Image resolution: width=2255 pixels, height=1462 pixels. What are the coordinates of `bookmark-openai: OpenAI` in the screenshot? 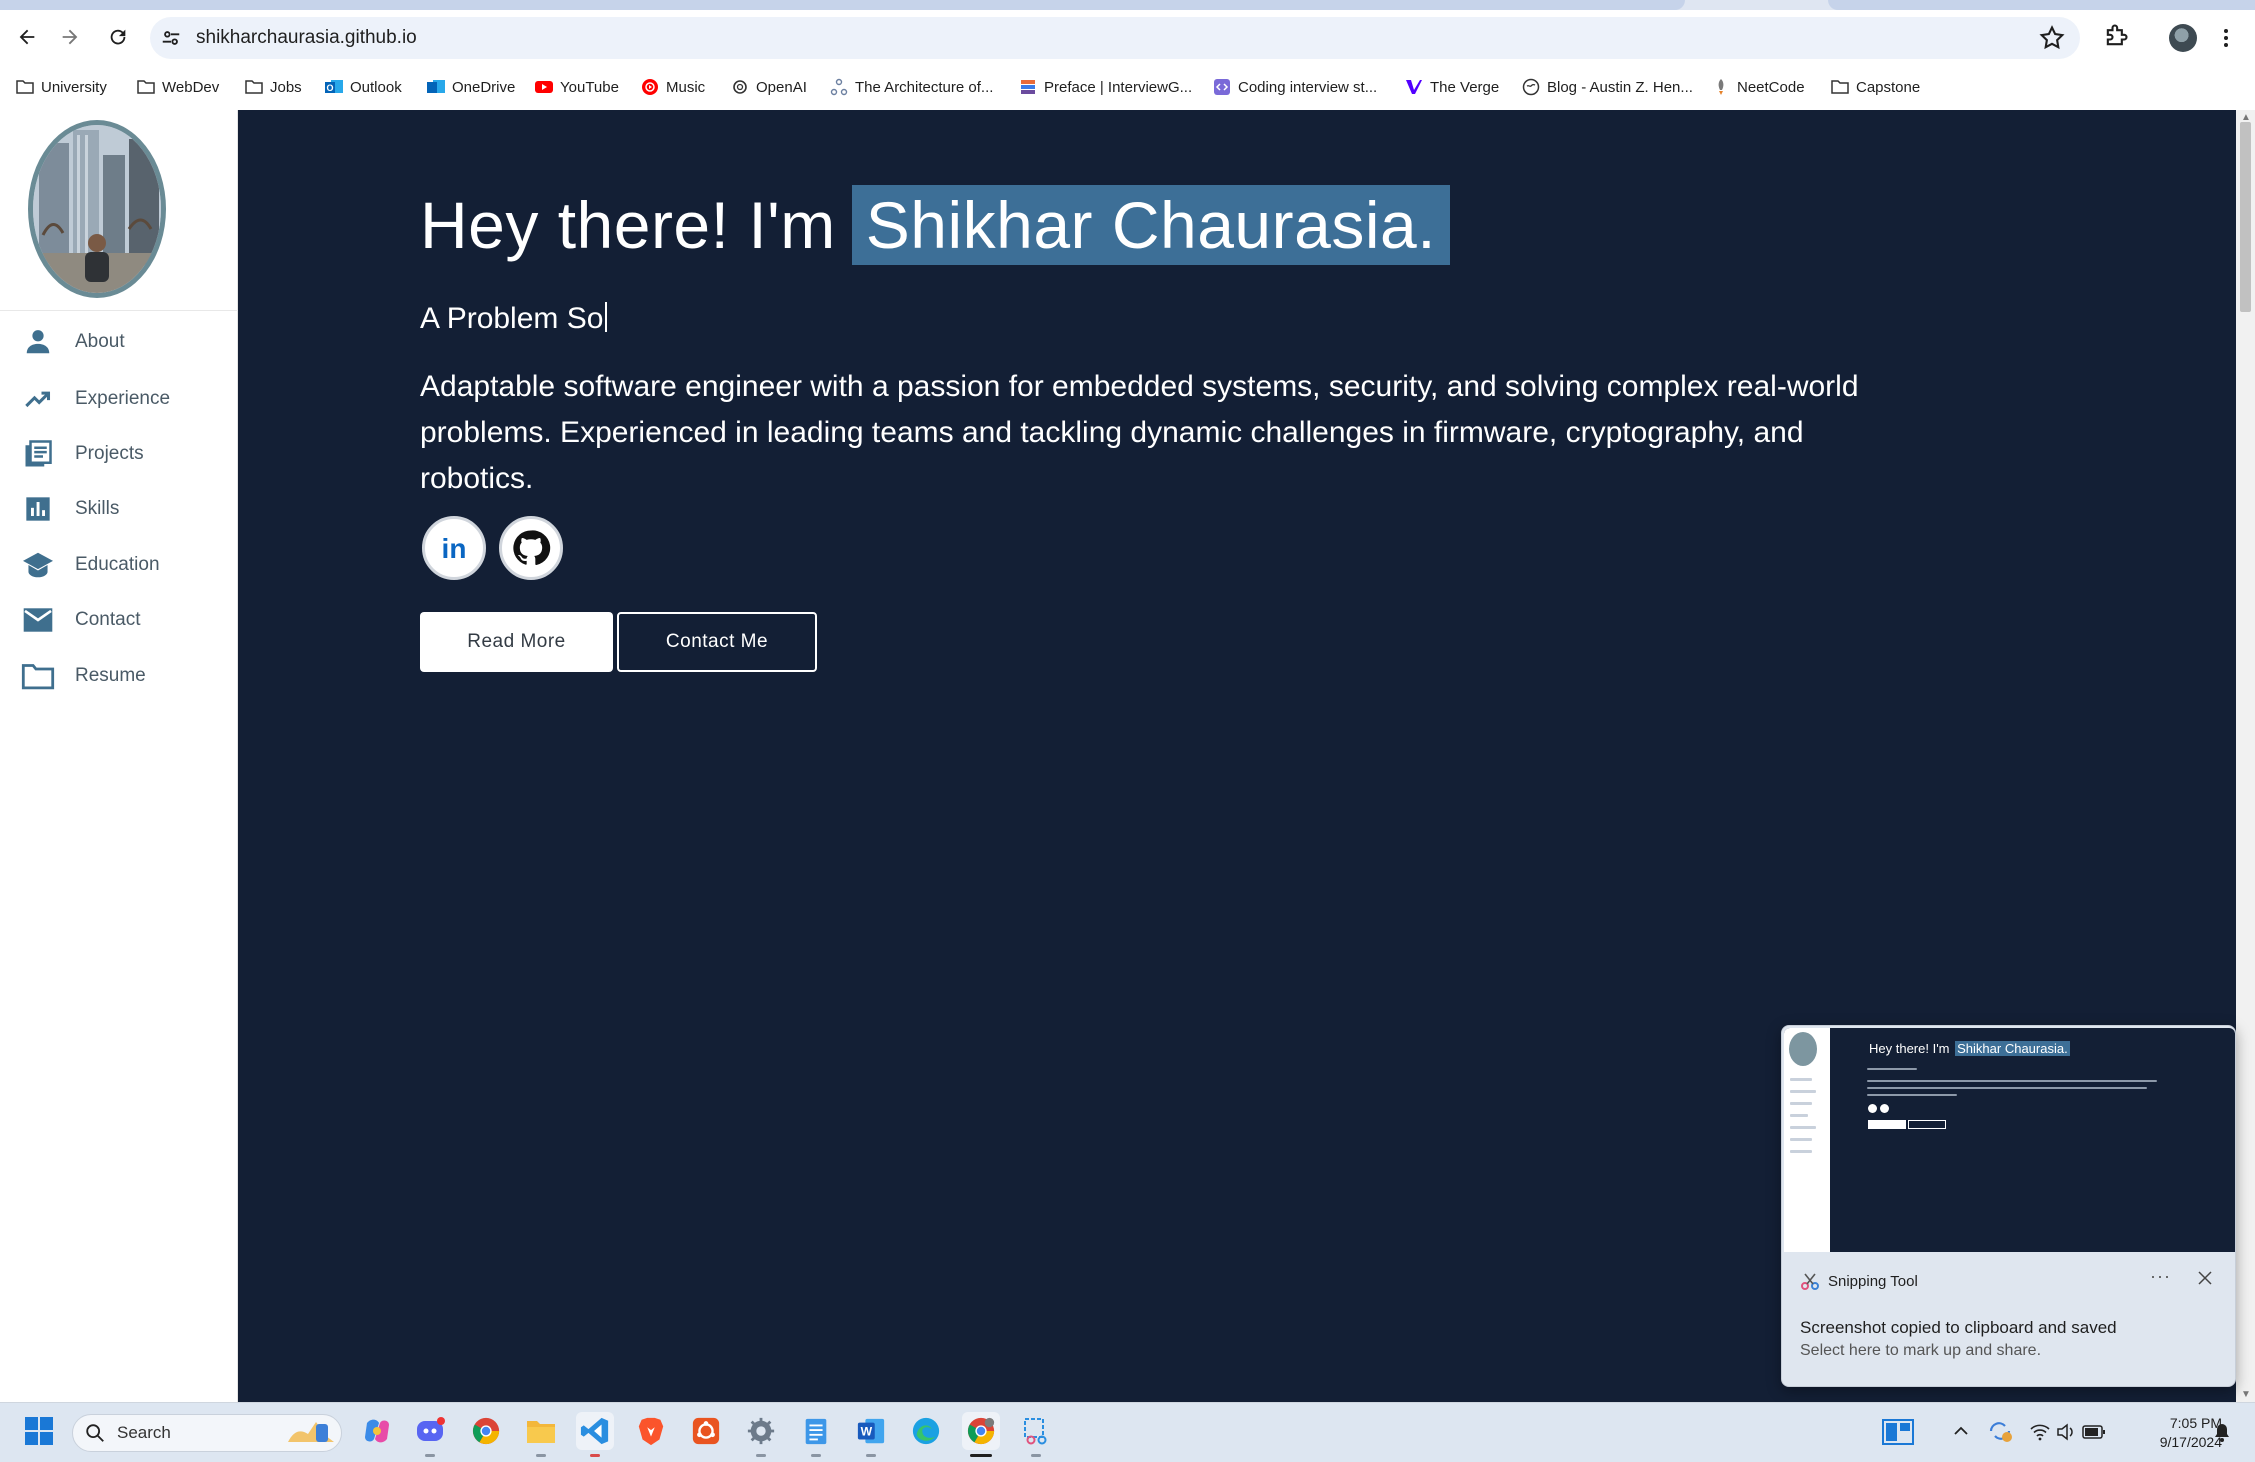 It's located at (768, 87).